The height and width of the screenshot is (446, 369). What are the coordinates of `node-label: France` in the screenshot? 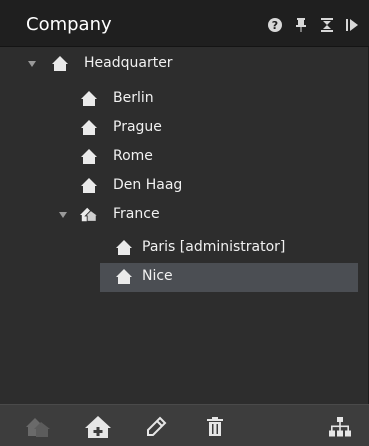 It's located at (136, 214).